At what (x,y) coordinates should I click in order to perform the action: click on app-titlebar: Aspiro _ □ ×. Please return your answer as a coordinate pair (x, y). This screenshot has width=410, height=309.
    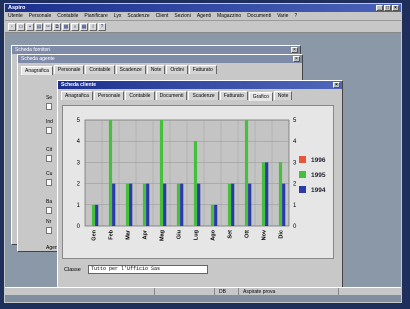
    Looking at the image, I should click on (203, 8).